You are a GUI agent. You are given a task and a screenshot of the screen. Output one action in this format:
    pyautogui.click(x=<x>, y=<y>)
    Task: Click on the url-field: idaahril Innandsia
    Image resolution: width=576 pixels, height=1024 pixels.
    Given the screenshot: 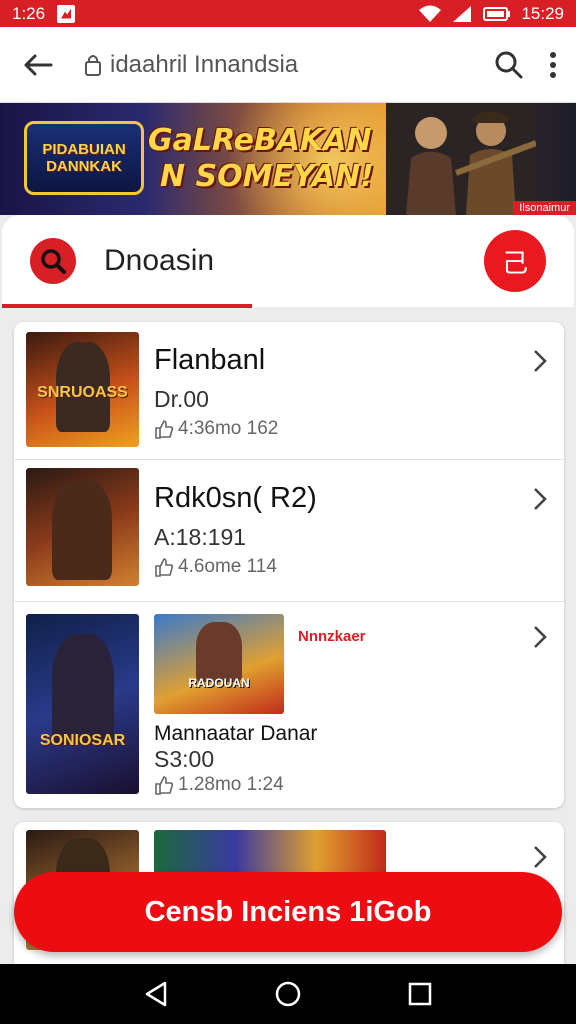 What is the action you would take?
    pyautogui.click(x=289, y=65)
    